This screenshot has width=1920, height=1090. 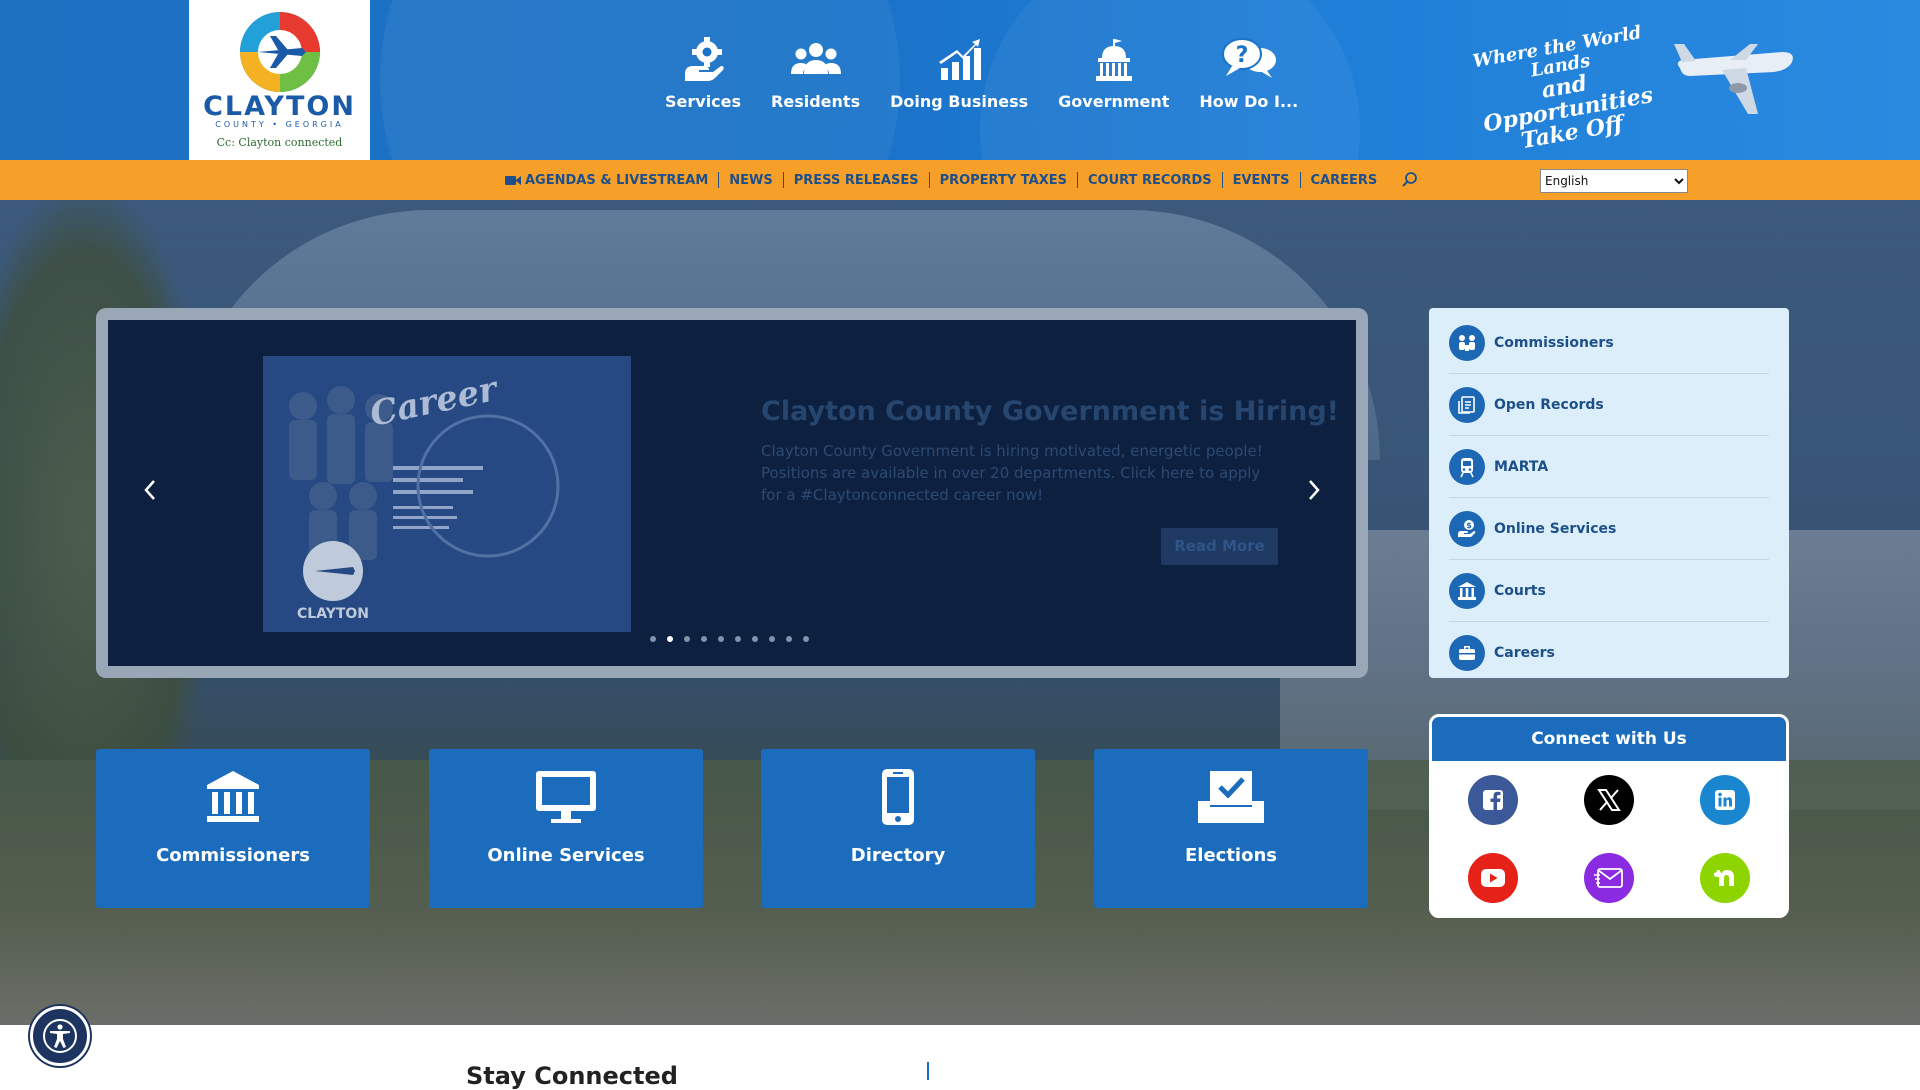 I want to click on quick-link-label: Courts, so click(x=1520, y=590).